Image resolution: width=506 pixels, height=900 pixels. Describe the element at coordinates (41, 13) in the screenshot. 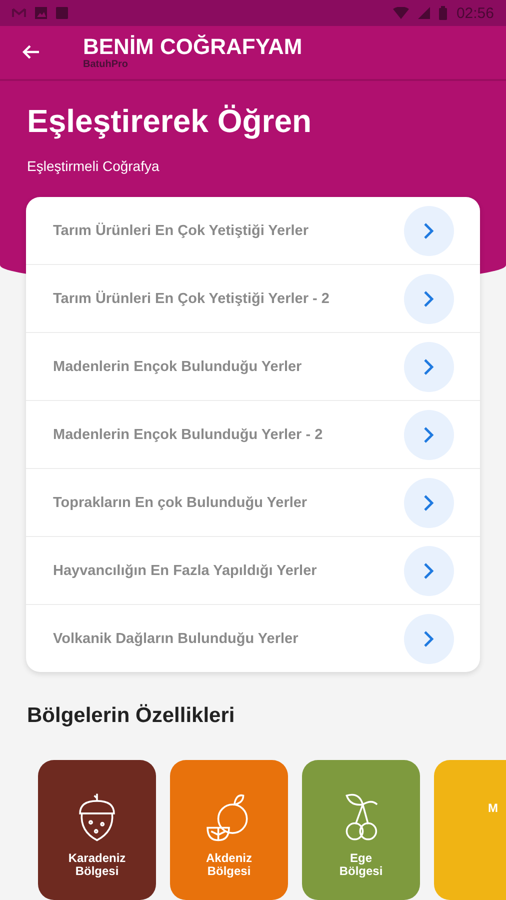

I see `image-icon` at that location.